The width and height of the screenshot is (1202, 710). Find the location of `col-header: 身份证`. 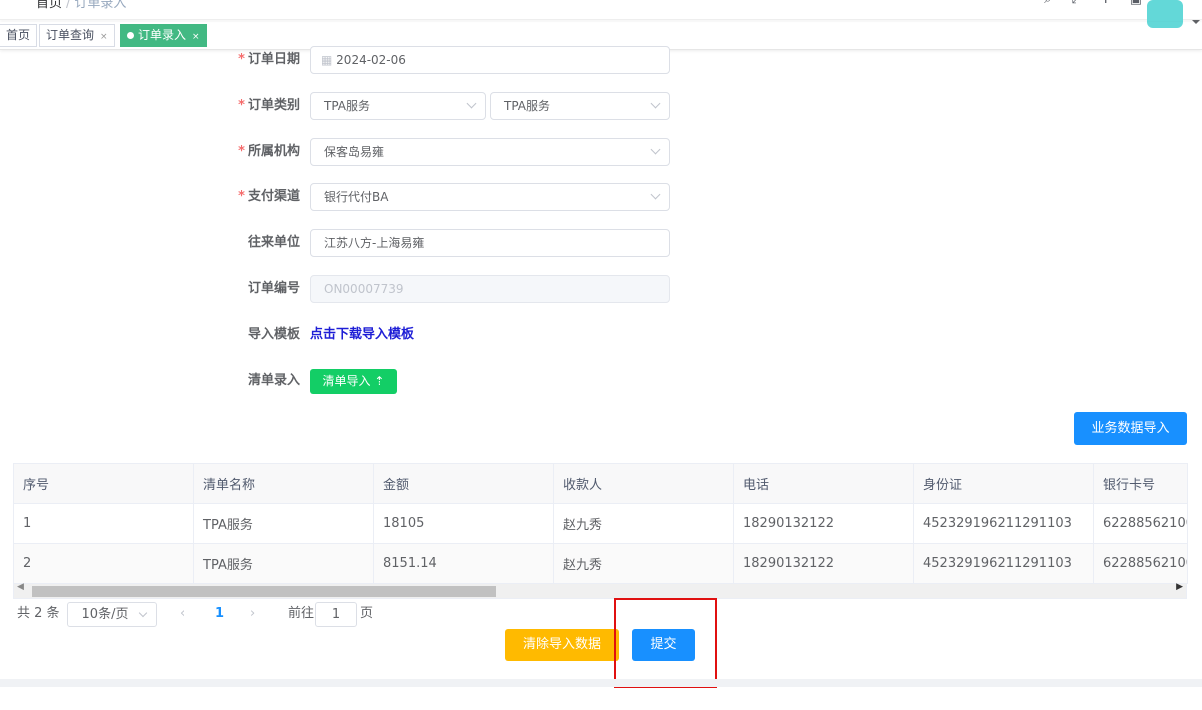

col-header: 身份证 is located at coordinates (1003, 483).